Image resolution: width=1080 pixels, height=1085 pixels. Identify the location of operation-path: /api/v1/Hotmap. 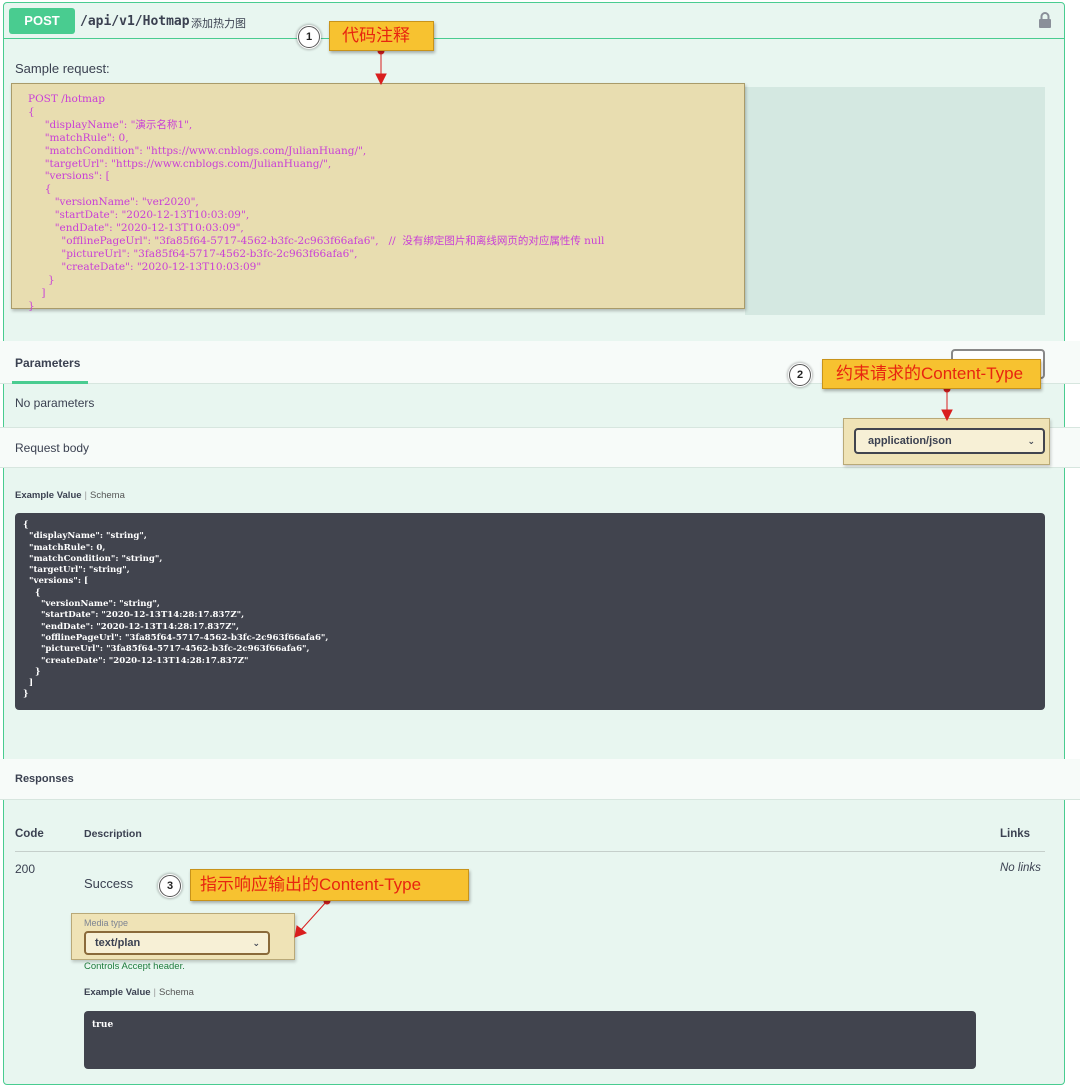
(135, 21).